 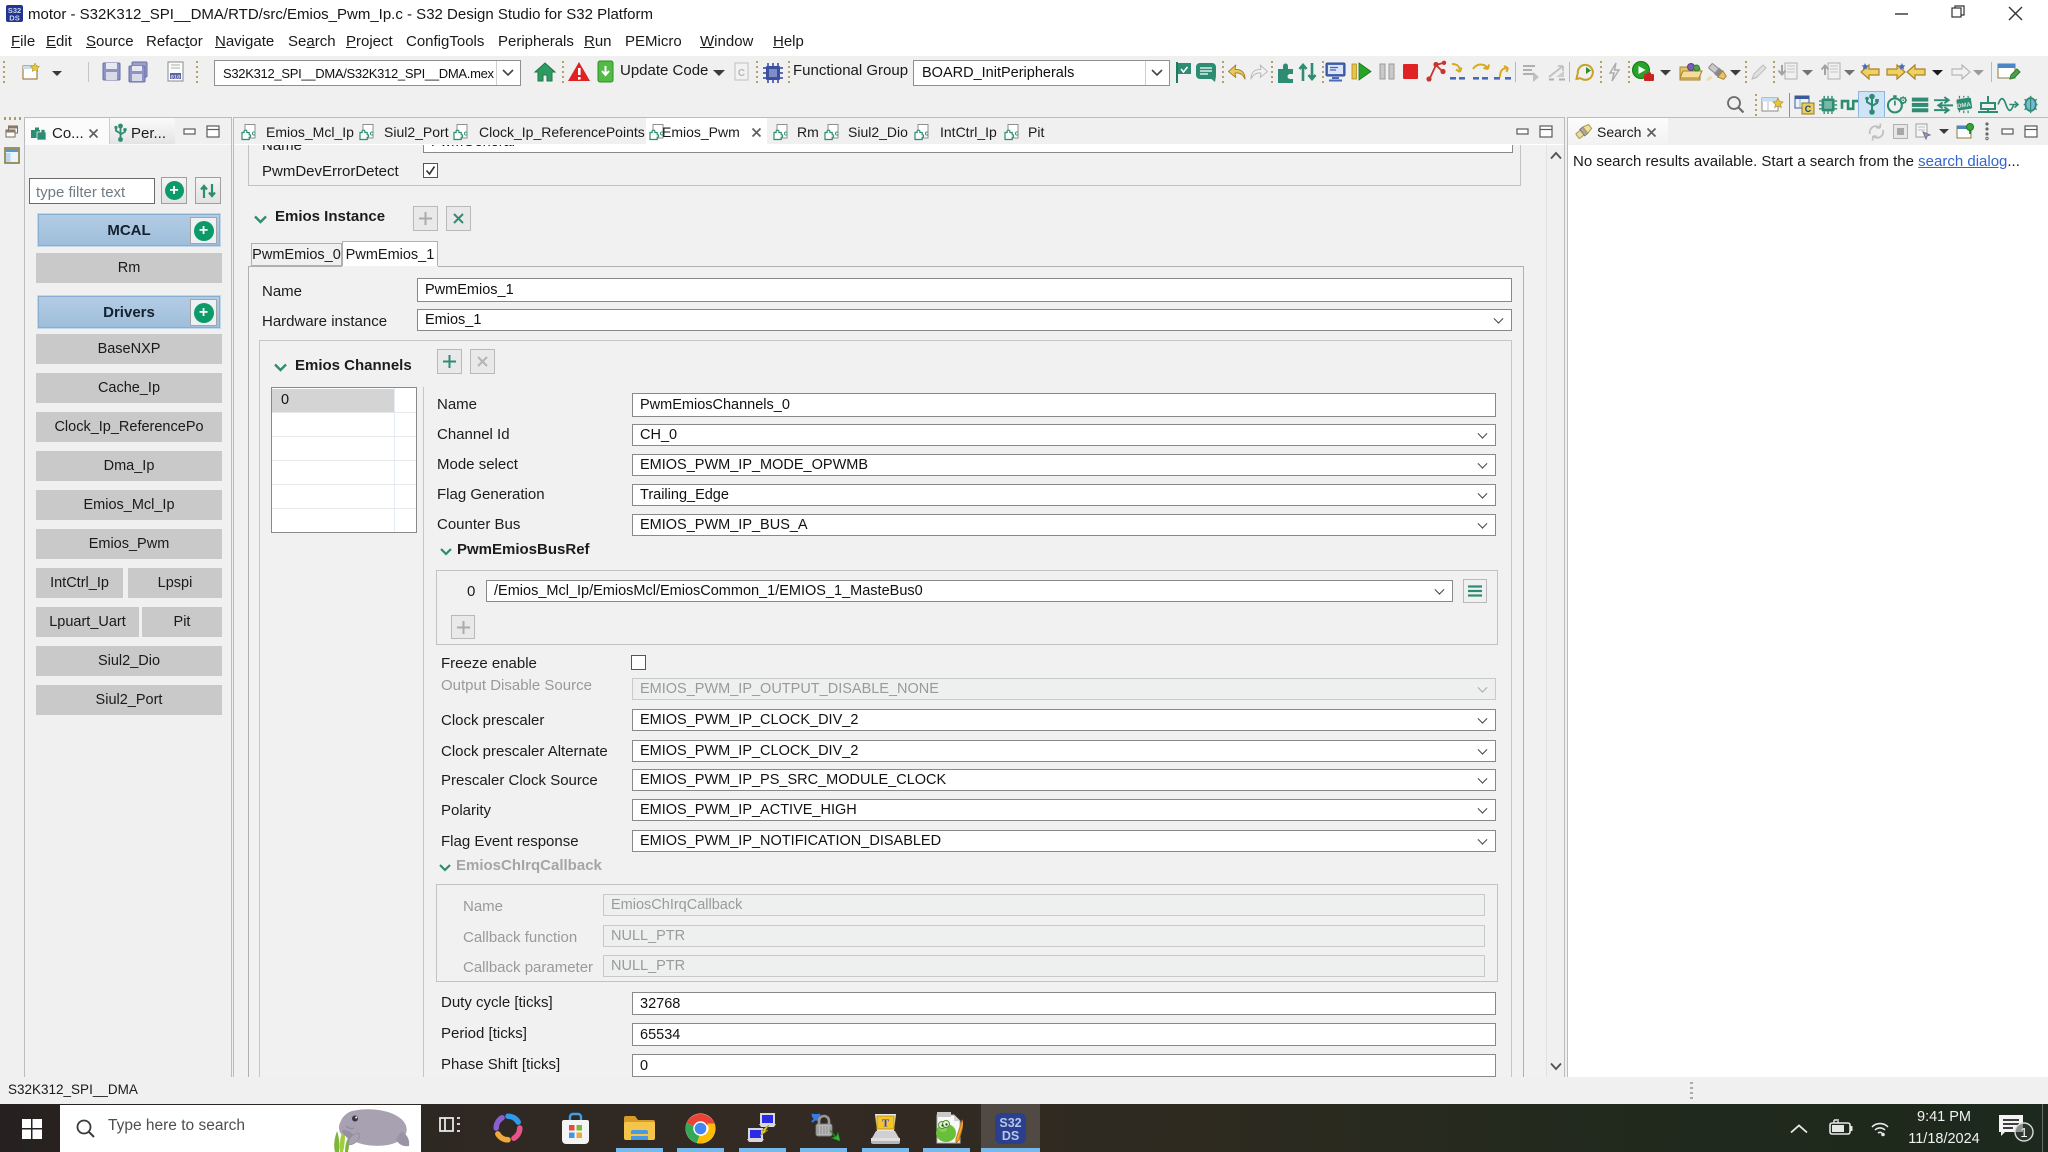 What do you see at coordinates (2023, 1132) in the screenshot?
I see `svg-text: 1` at bounding box center [2023, 1132].